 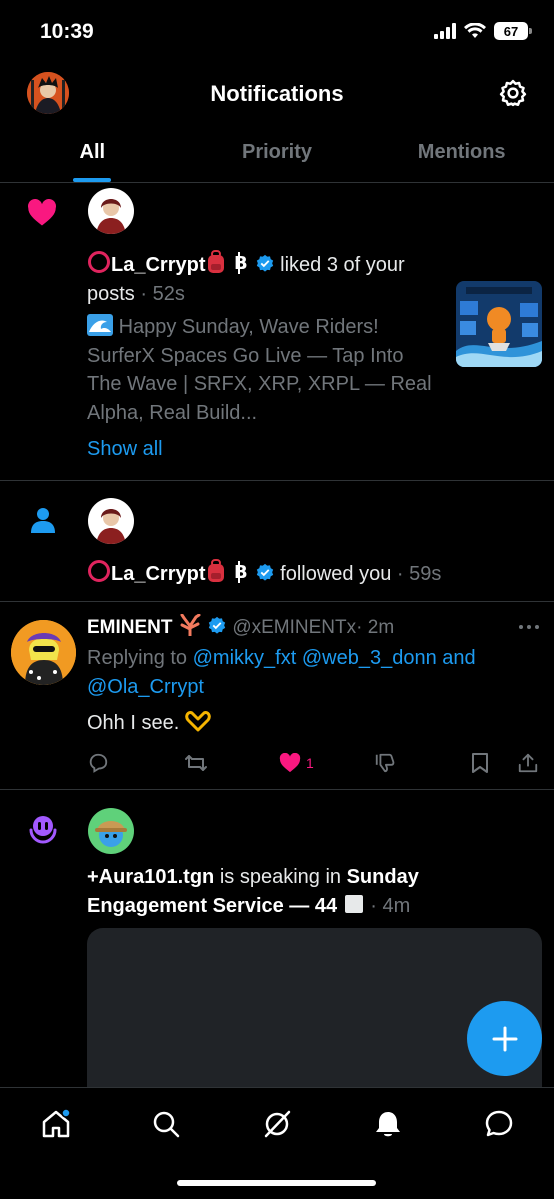 I want to click on nav-notifications, so click(x=388, y=1124).